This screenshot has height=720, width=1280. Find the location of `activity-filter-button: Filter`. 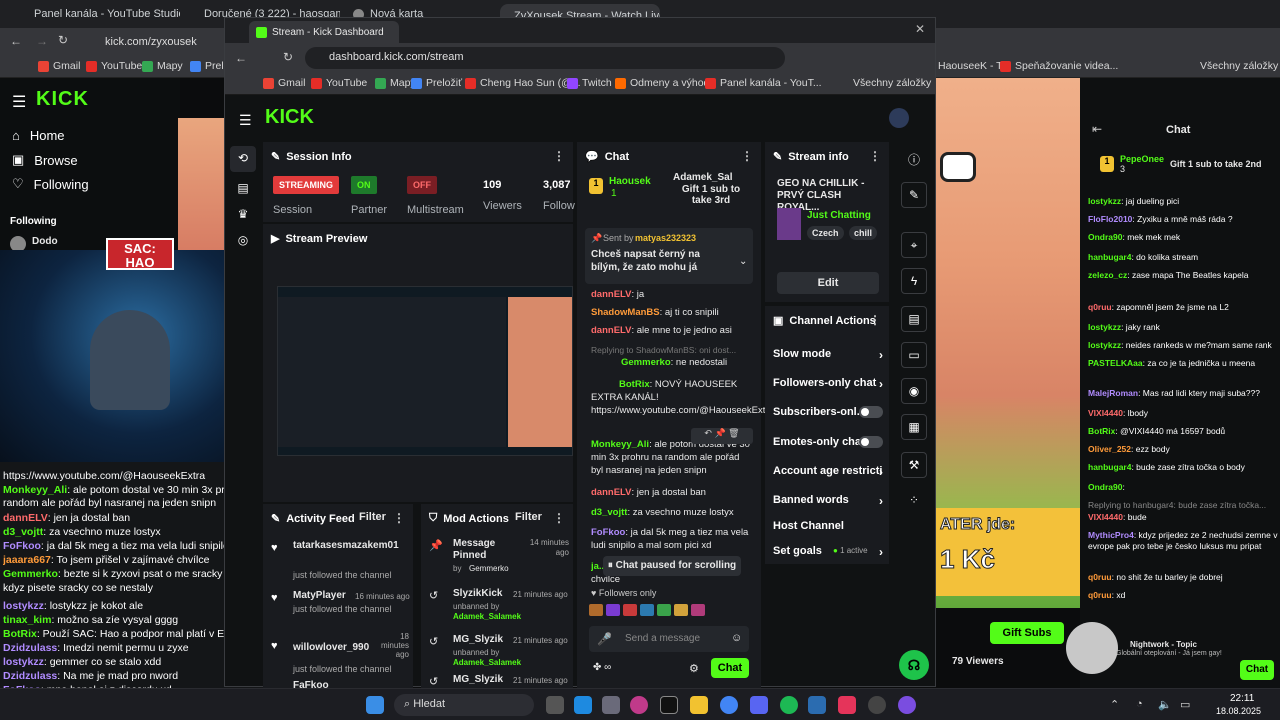

activity-filter-button: Filter is located at coordinates (372, 517).